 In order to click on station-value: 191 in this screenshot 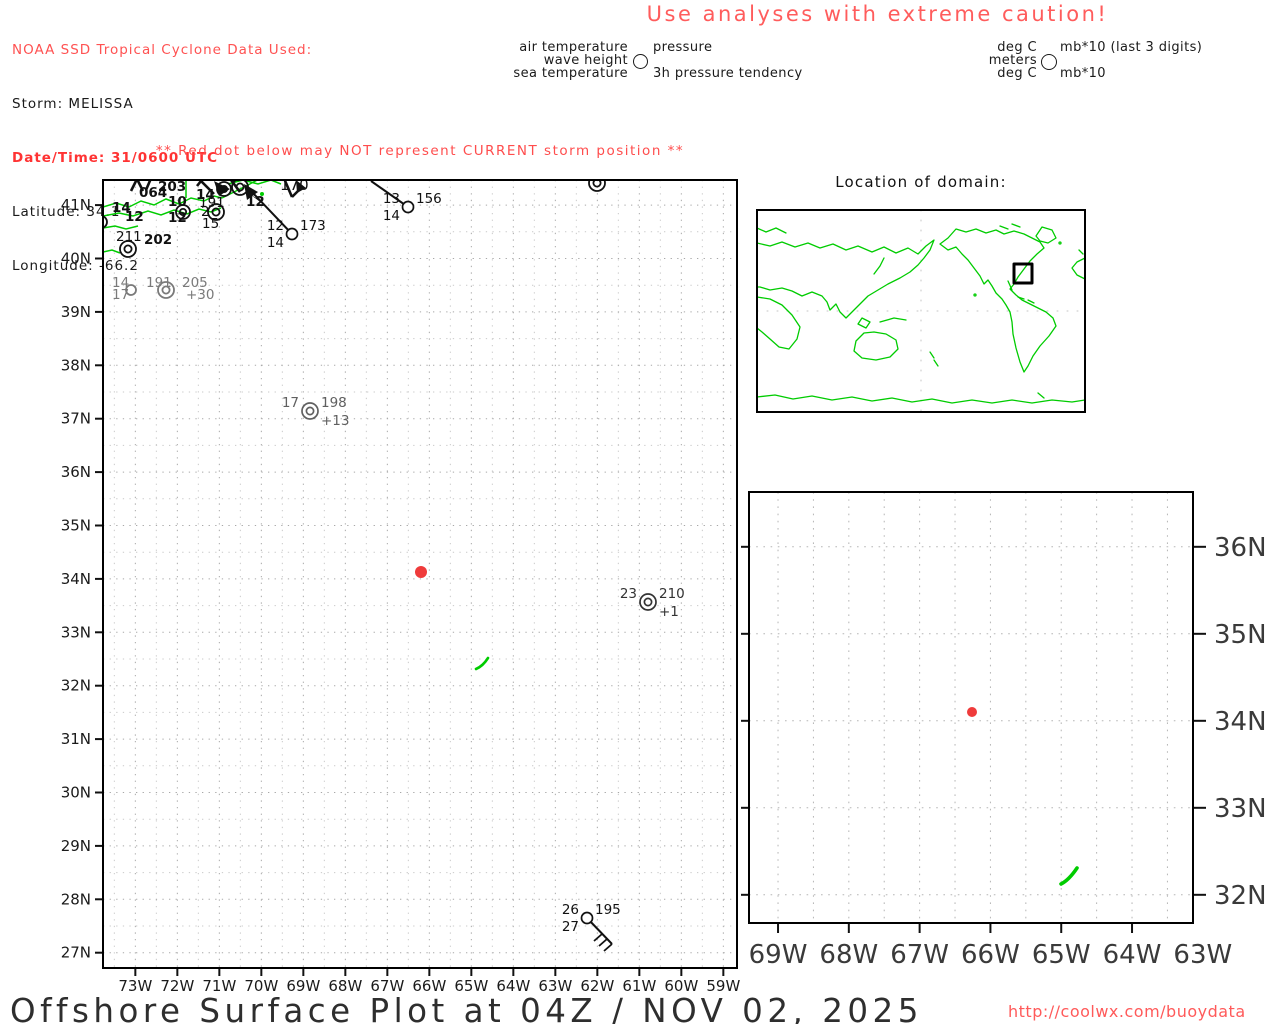, I will do `click(159, 283)`.